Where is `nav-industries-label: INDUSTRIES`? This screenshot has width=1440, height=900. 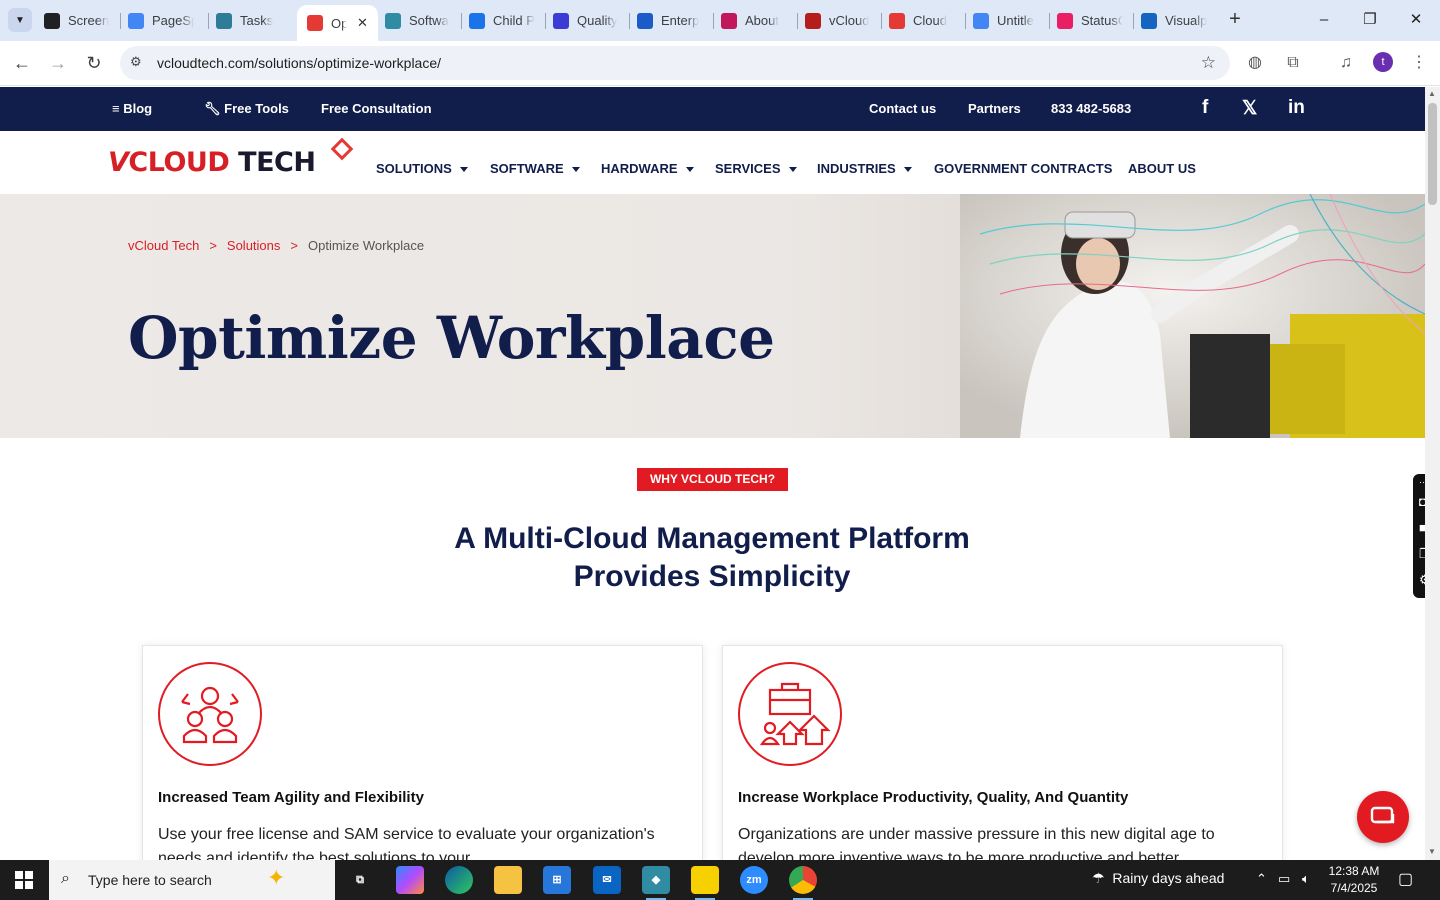
nav-industries-label: INDUSTRIES is located at coordinates (856, 168).